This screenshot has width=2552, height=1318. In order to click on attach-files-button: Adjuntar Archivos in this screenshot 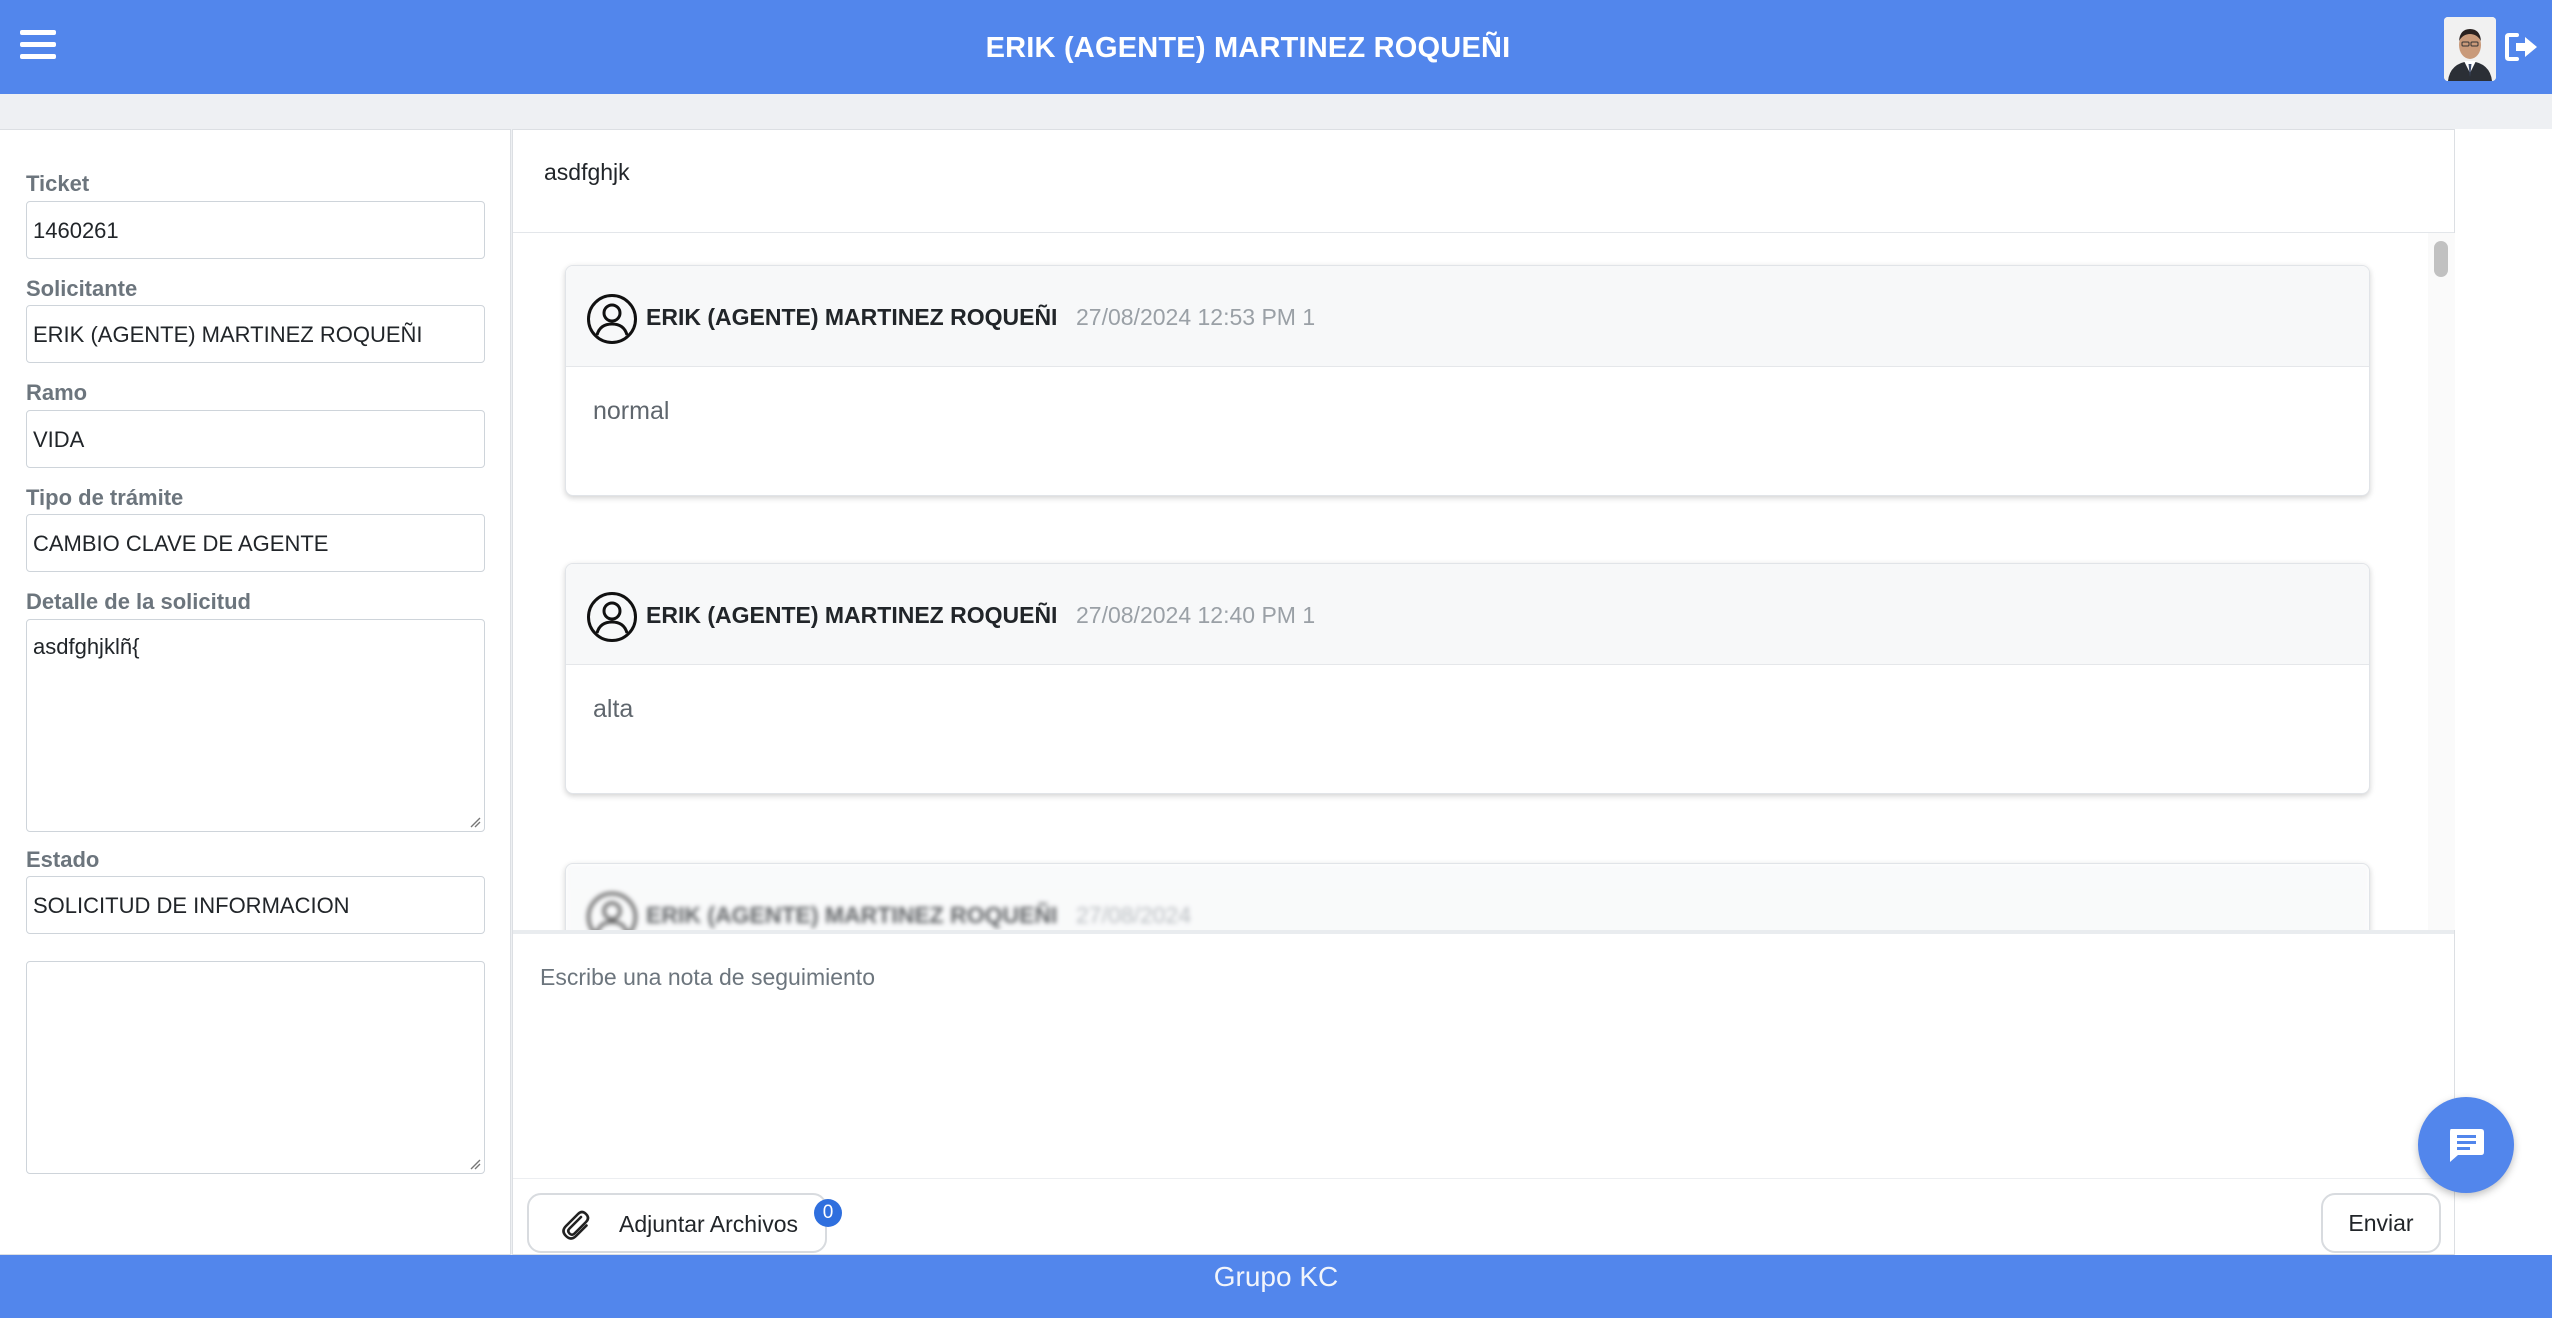, I will do `click(677, 1223)`.